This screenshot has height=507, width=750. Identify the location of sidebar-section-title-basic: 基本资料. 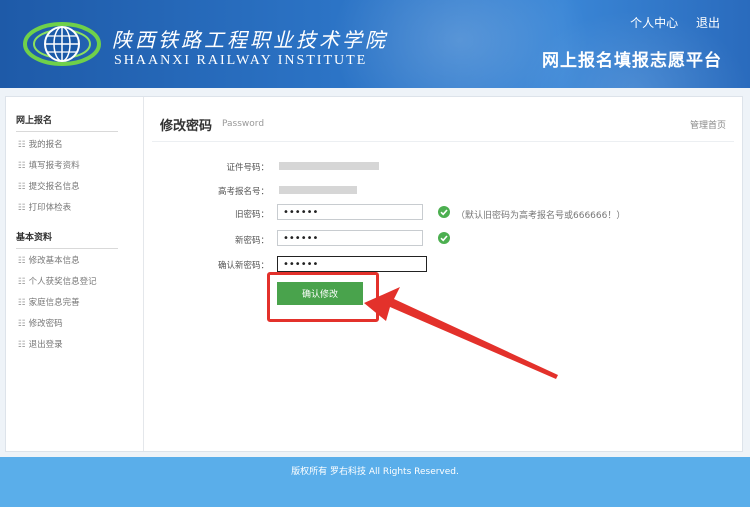
(67, 239).